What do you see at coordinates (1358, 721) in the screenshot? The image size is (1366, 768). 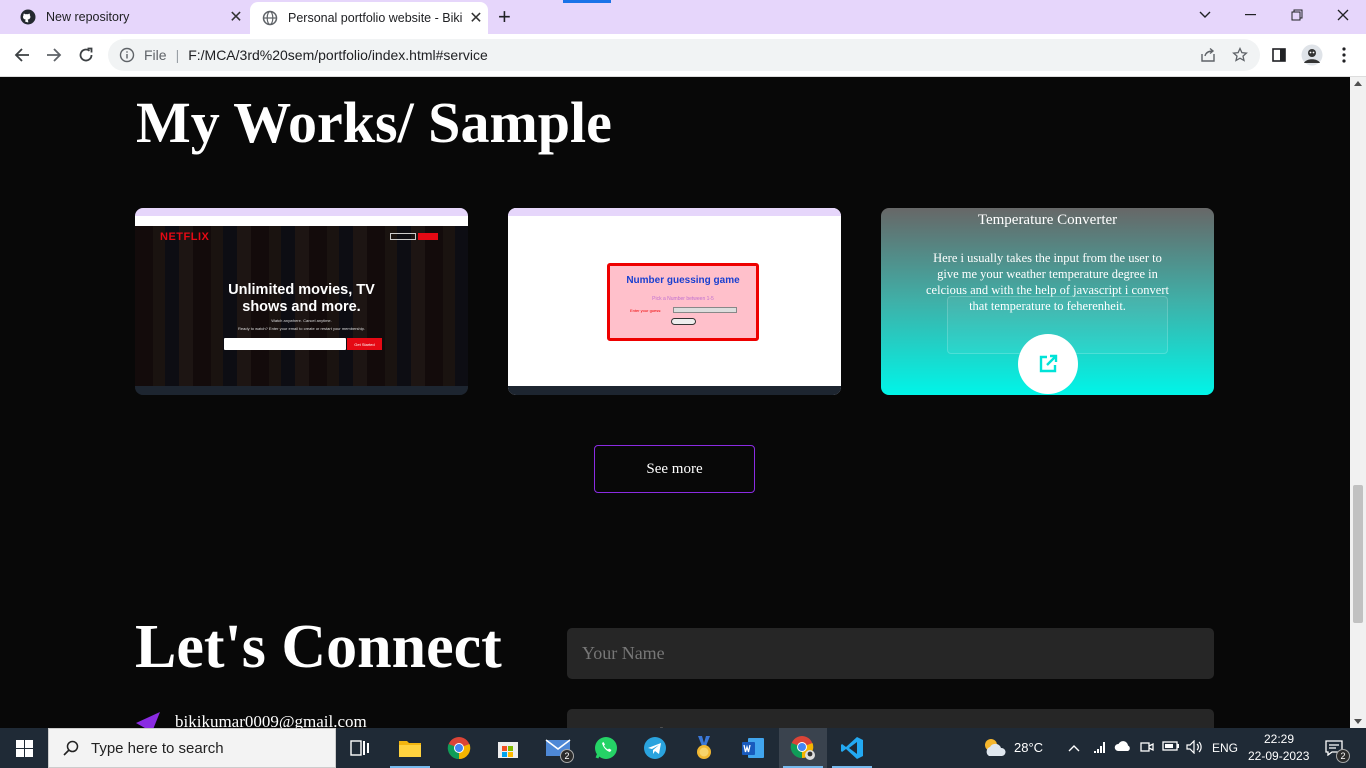 I see `scroll-down-arrow-icon` at bounding box center [1358, 721].